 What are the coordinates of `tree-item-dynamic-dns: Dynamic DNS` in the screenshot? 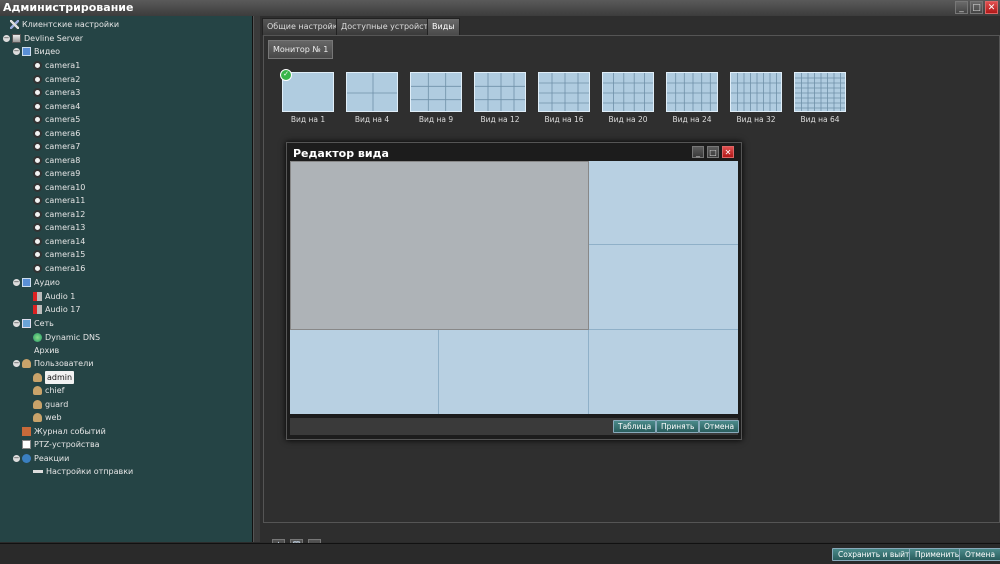 It's located at (66, 337).